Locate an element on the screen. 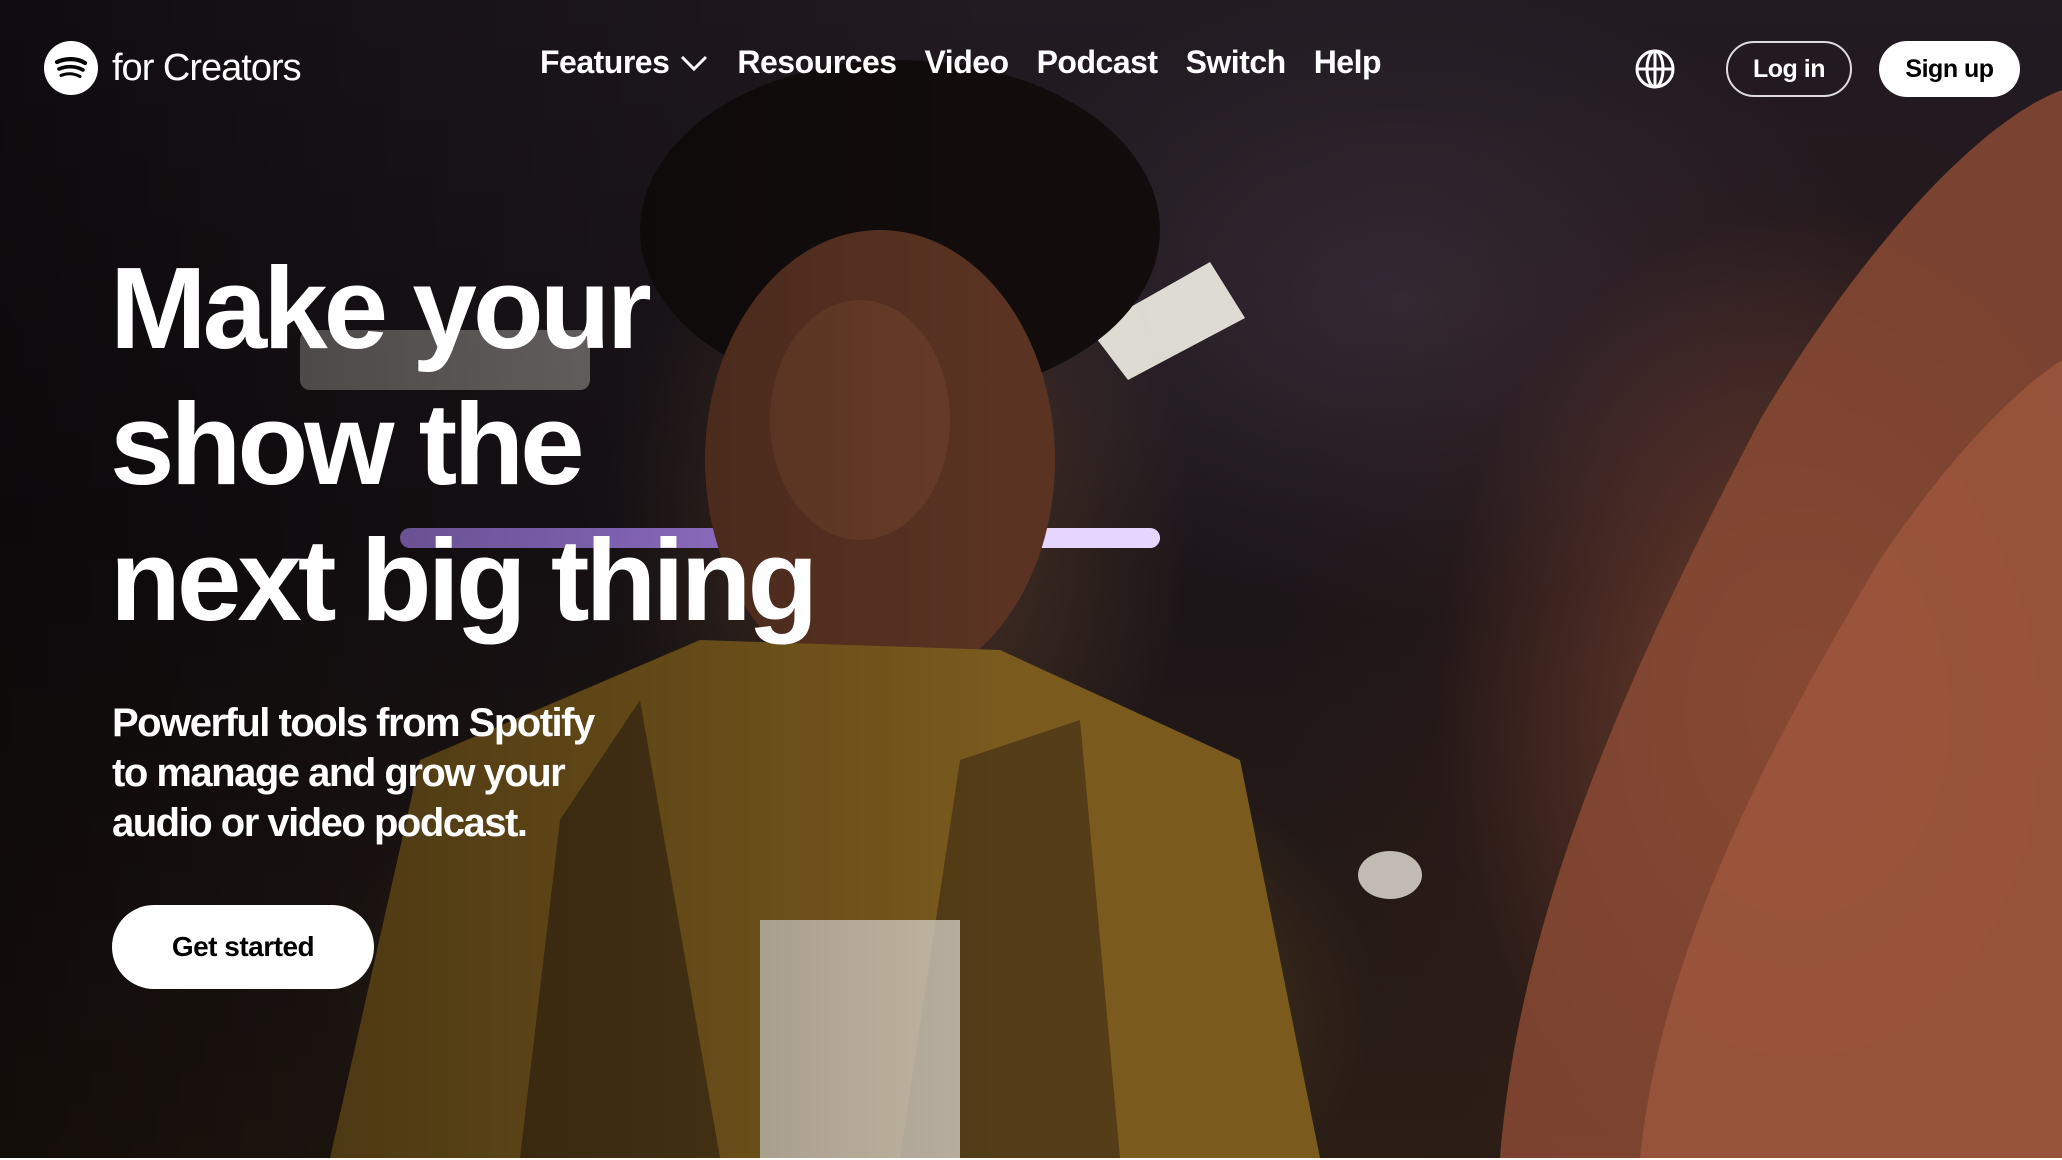 This screenshot has width=2062, height=1160. nav-item-label: Help is located at coordinates (1347, 62).